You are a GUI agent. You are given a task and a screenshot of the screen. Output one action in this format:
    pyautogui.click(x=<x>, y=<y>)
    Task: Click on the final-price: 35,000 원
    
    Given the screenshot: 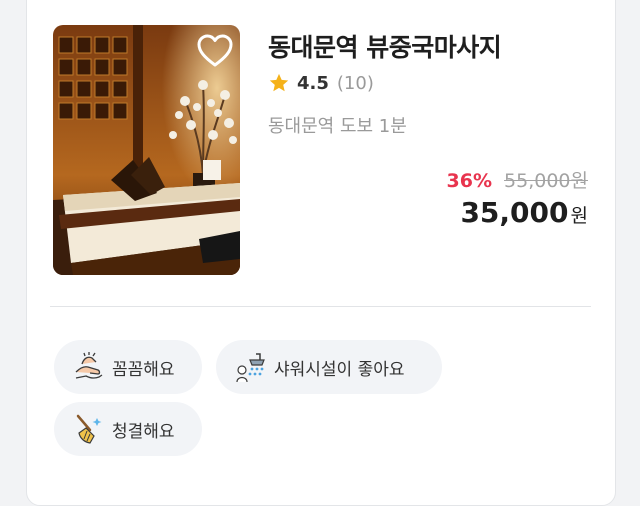 What is the action you would take?
    pyautogui.click(x=524, y=212)
    